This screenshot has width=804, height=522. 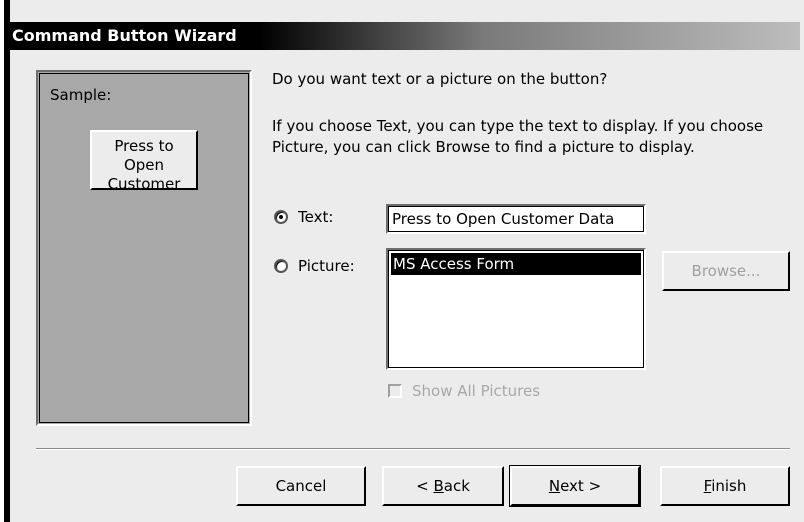 I want to click on cancel-button-label: Cancel, so click(x=301, y=486).